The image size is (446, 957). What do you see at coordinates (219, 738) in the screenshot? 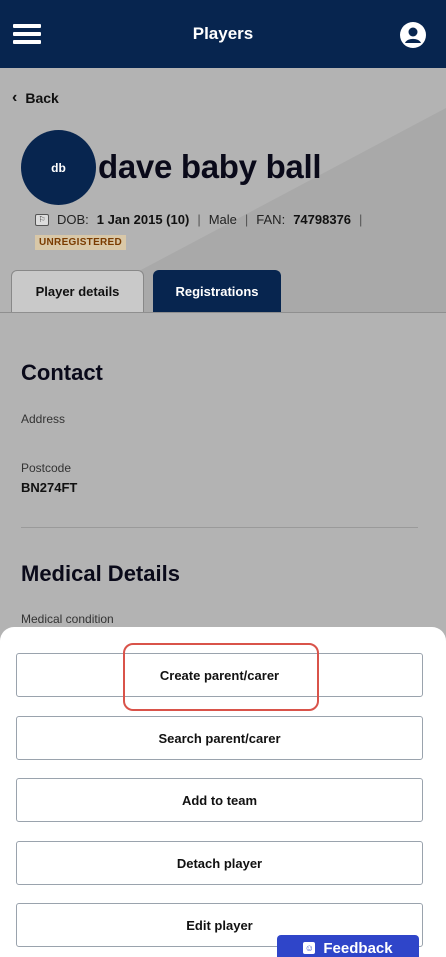
I see `search-parent-carer-button: Search parent/carer` at bounding box center [219, 738].